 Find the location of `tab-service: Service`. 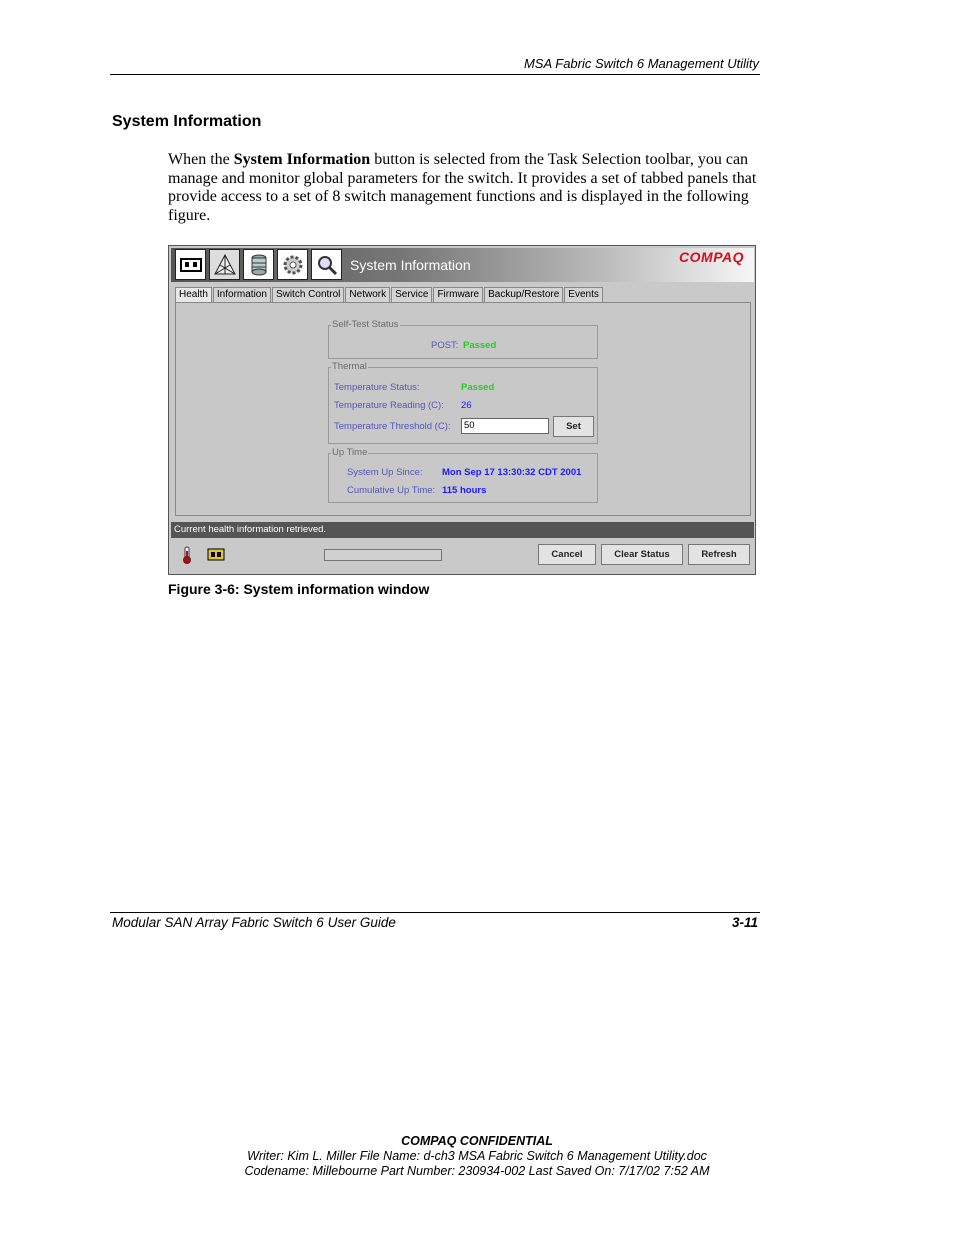

tab-service: Service is located at coordinates (412, 294).